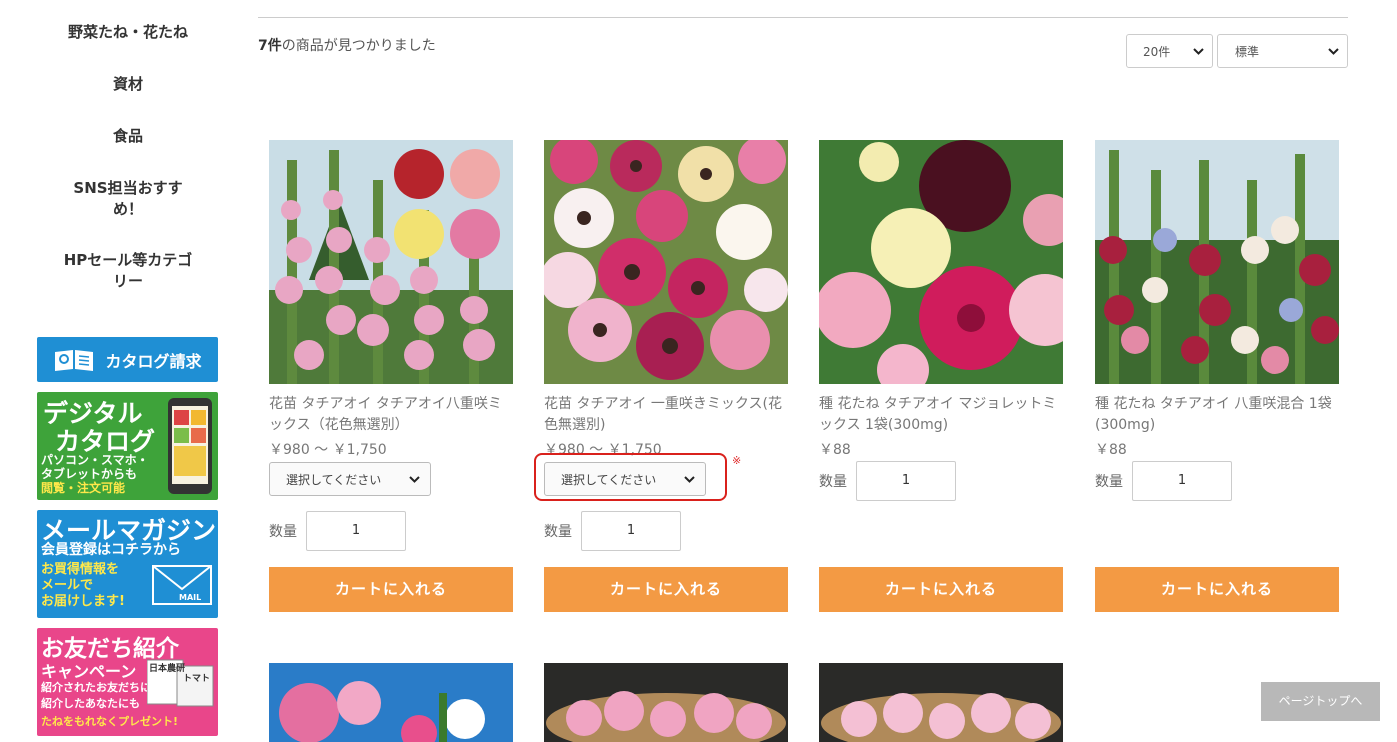 The width and height of the screenshot is (1397, 742). I want to click on friend-line-1: 紹介されたお友だちにも, so click(101, 687).